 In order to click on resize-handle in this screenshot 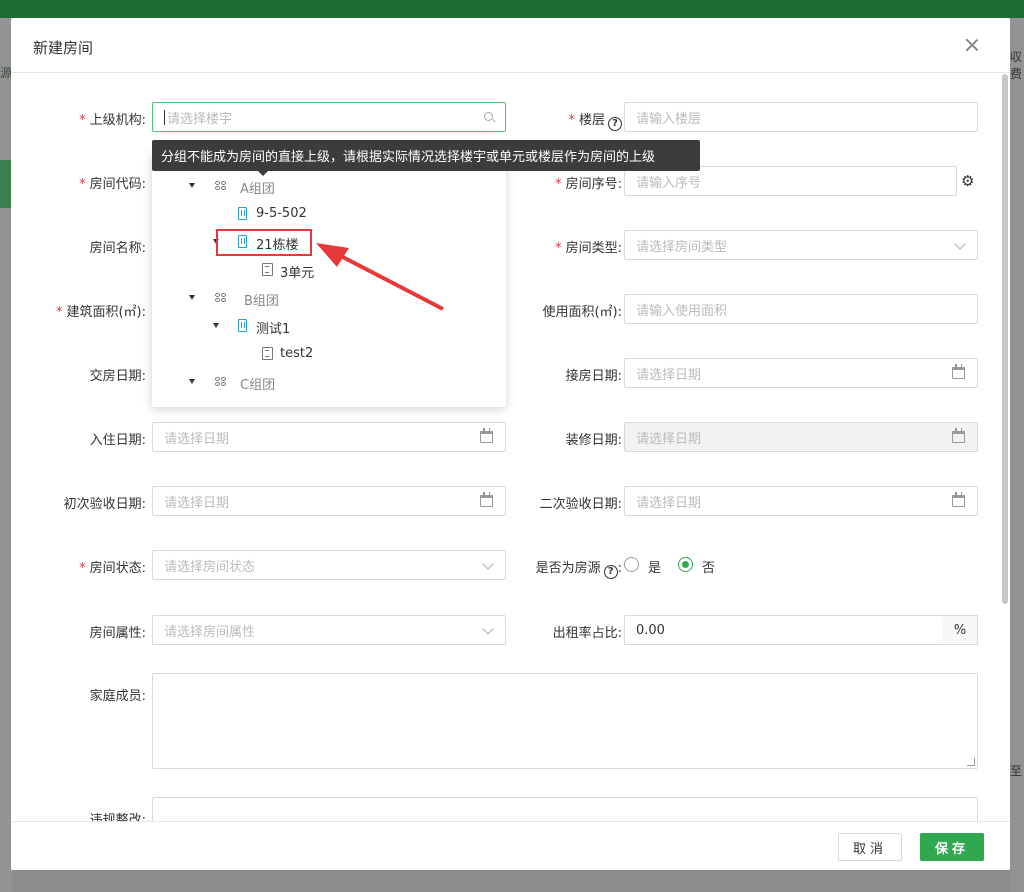, I will do `click(971, 762)`.